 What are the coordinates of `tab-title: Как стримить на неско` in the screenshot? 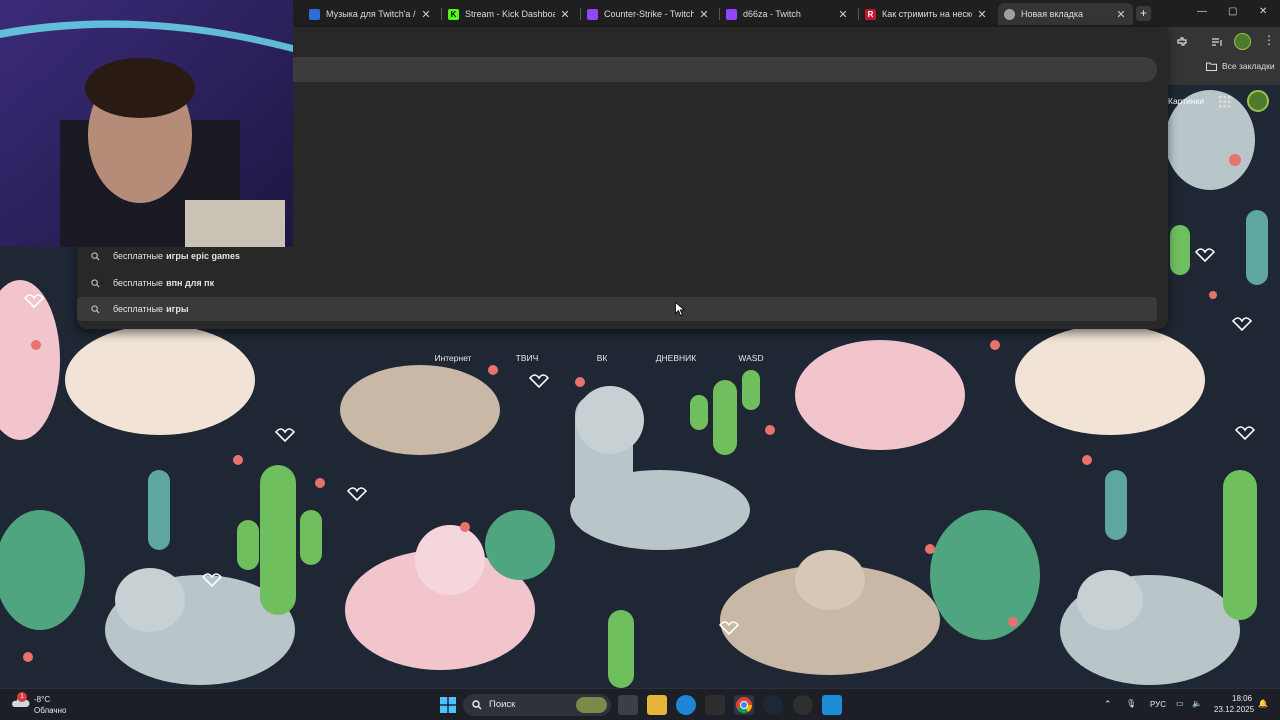 It's located at (927, 14).